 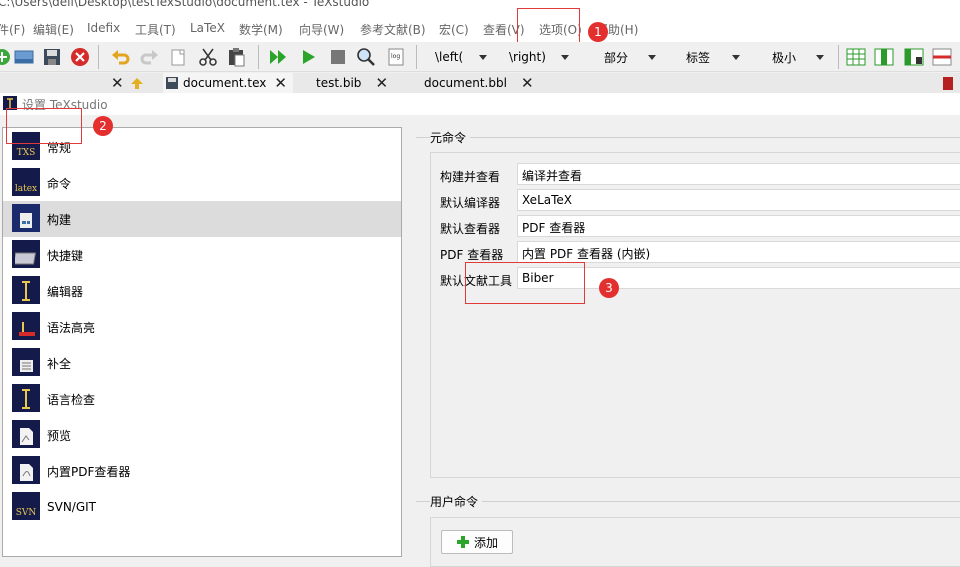 What do you see at coordinates (155, 29) in the screenshot?
I see `menu-tools: 工具(T)` at bounding box center [155, 29].